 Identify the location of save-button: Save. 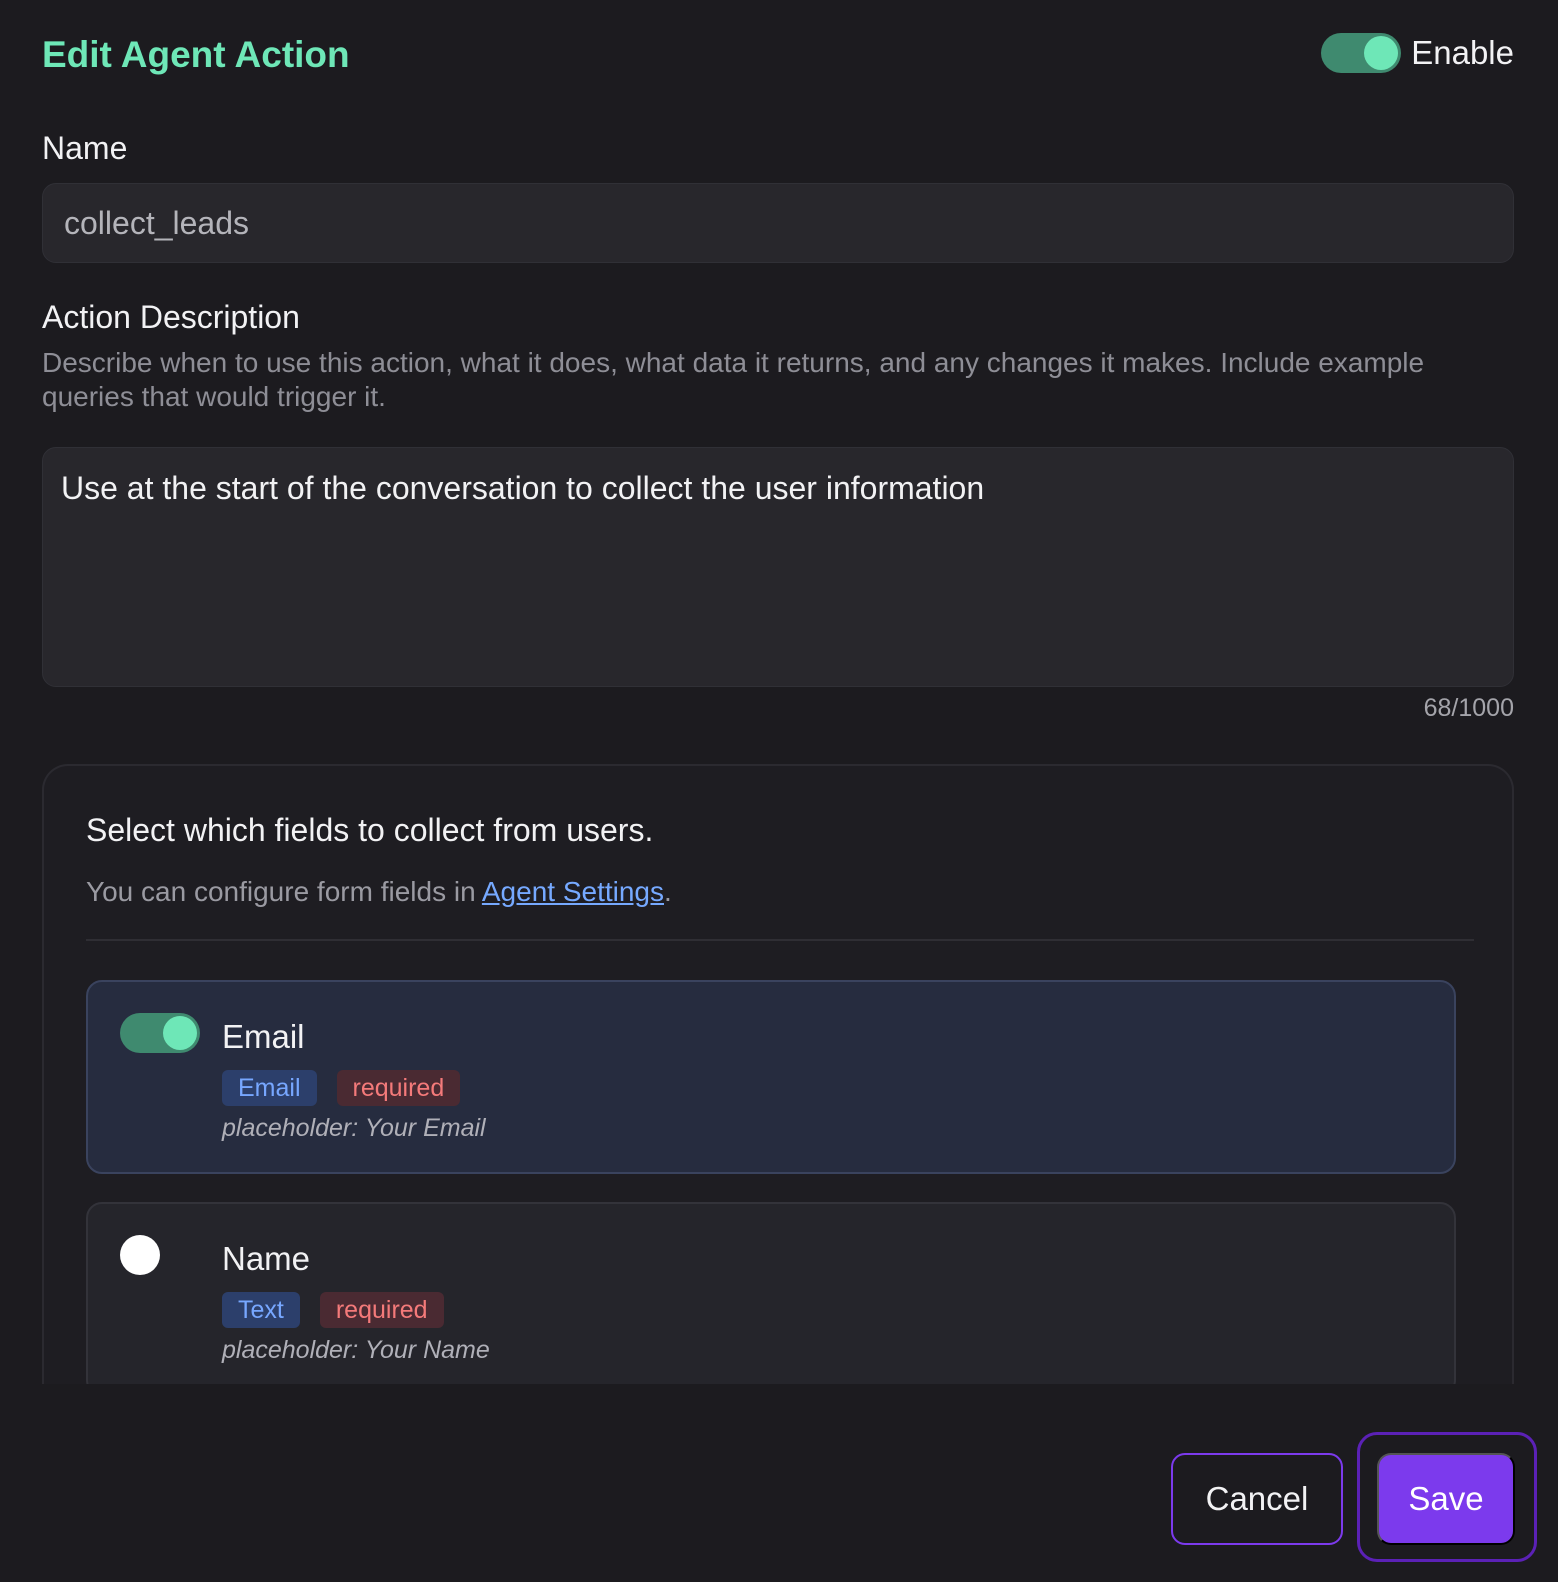
(1446, 1499).